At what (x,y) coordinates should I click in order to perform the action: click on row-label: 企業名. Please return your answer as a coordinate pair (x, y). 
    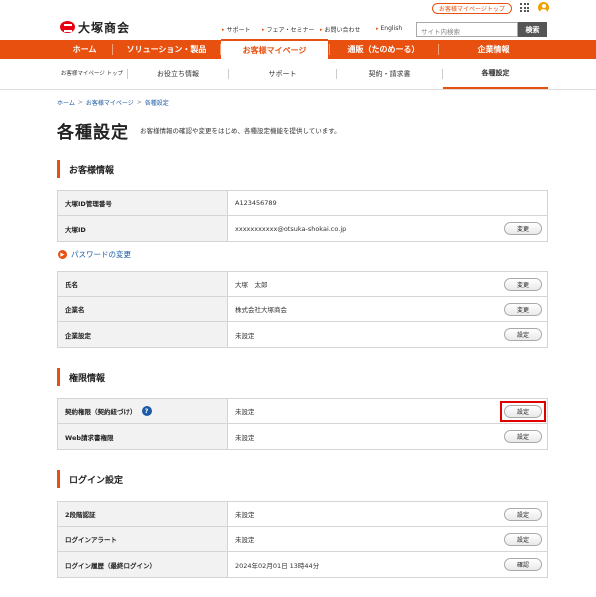
    Looking at the image, I should click on (143, 309).